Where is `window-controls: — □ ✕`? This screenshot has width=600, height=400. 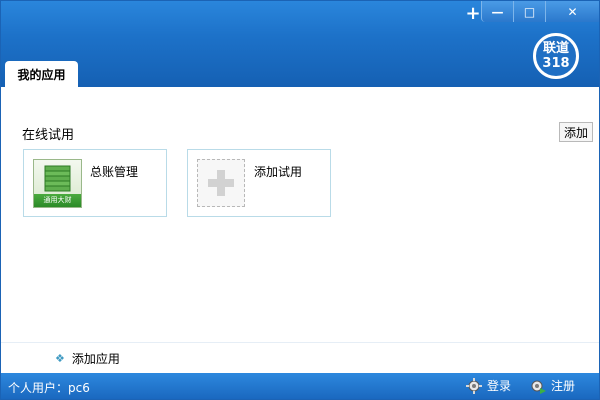 window-controls: — □ ✕ is located at coordinates (540, 12).